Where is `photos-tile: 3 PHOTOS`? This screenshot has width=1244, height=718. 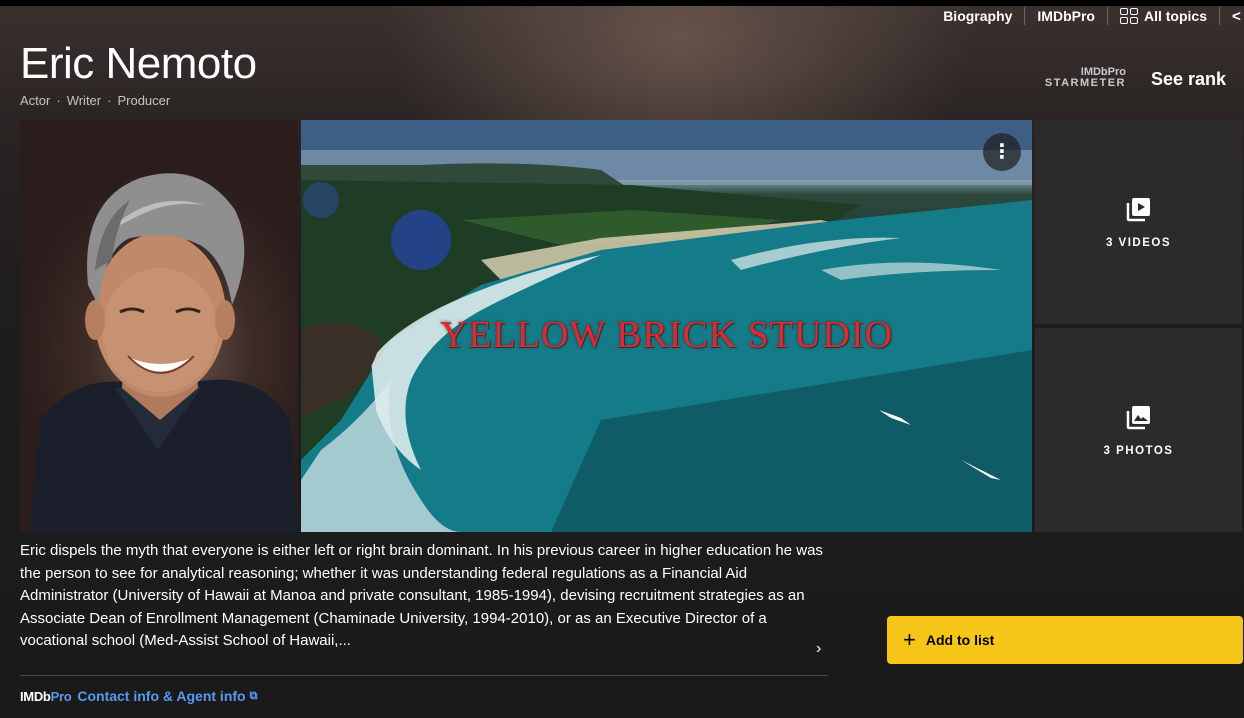 photos-tile: 3 PHOTOS is located at coordinates (1138, 430).